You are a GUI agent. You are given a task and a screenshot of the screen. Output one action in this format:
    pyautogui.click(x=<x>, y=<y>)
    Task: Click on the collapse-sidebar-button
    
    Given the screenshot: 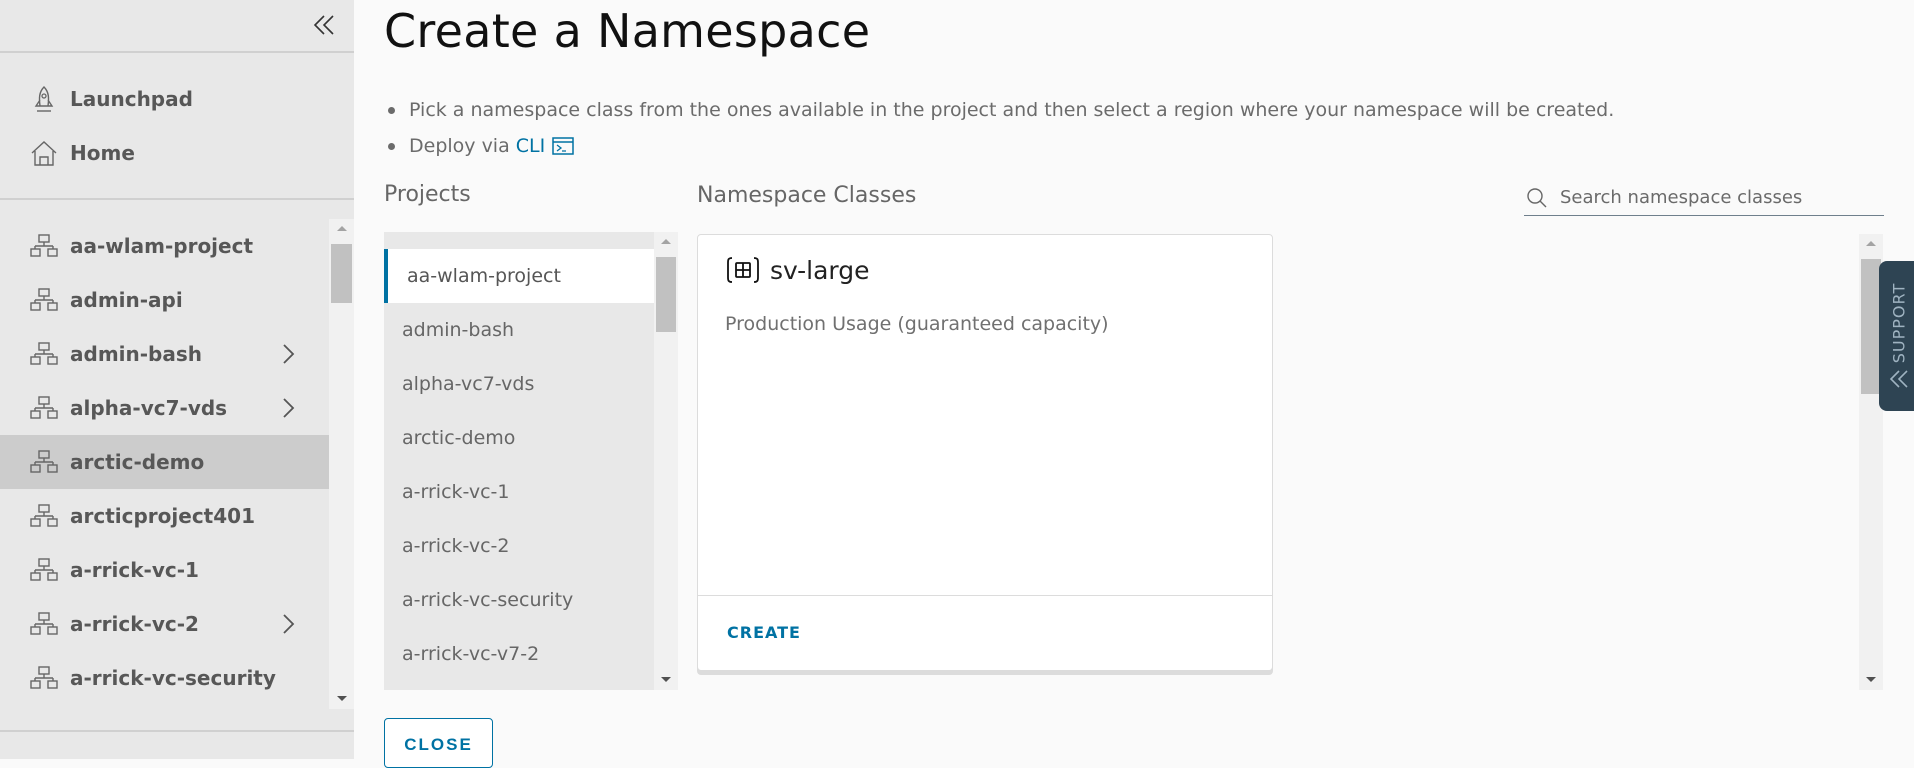 What is the action you would take?
    pyautogui.click(x=325, y=25)
    